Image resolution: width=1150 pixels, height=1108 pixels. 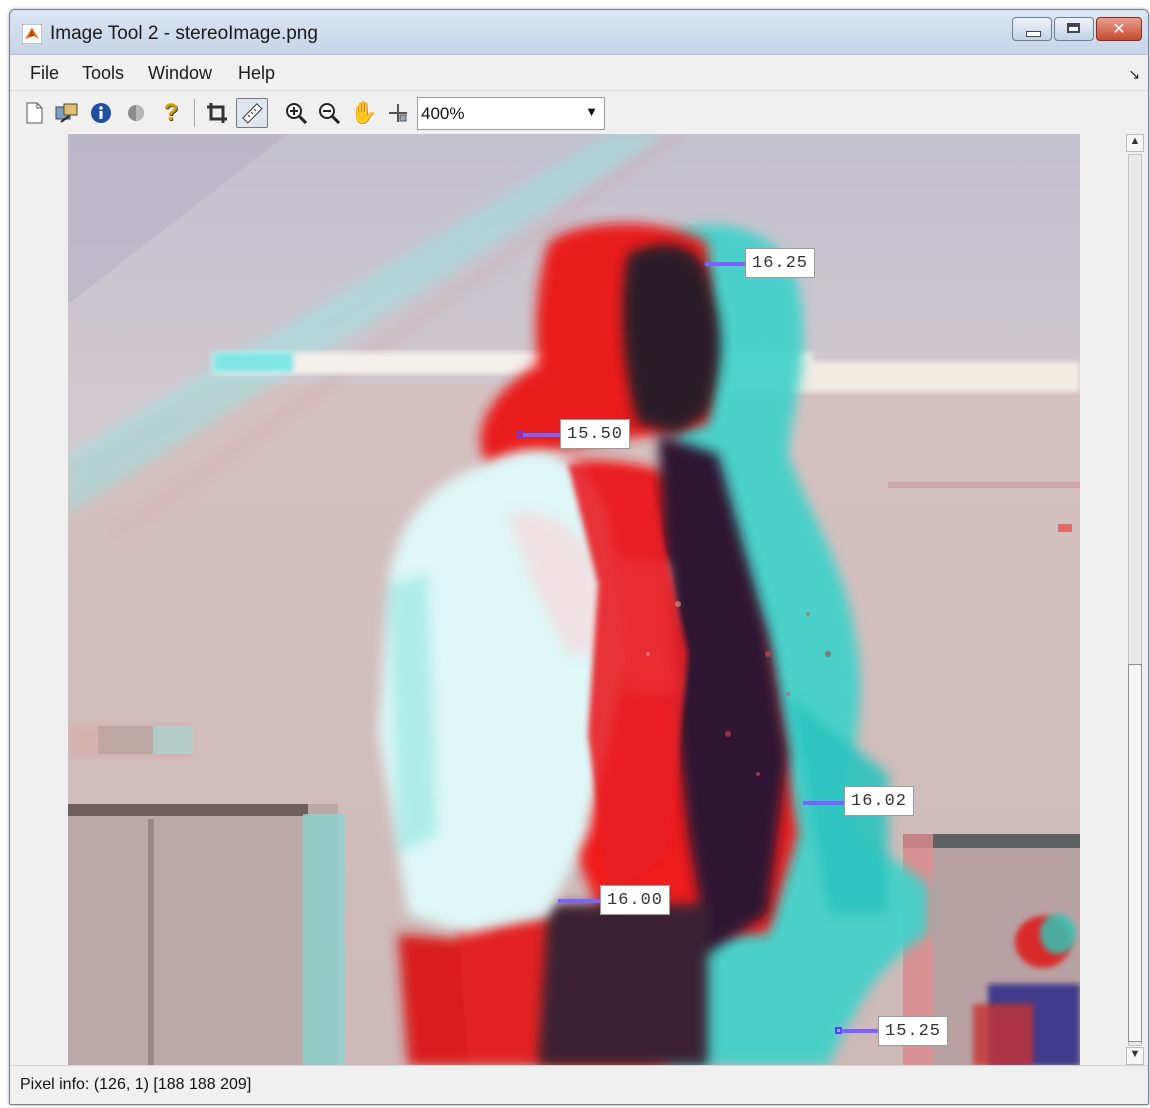 I want to click on window-title: Image Tool 2 - stereoImage.png, so click(x=184, y=33).